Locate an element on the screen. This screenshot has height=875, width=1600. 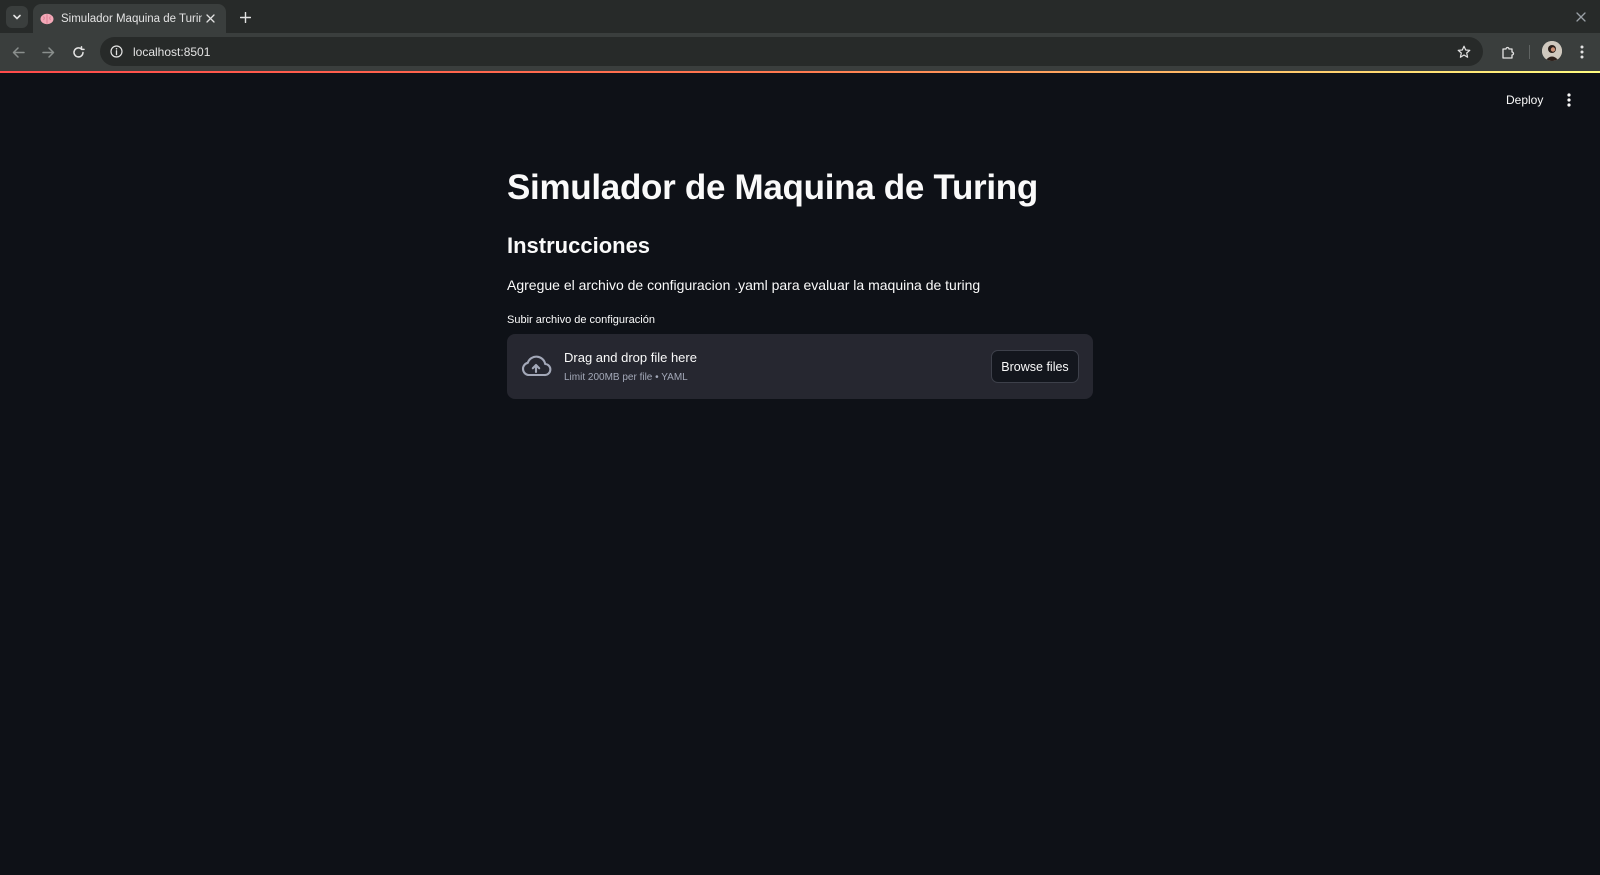
arrow-right-icon is located at coordinates (47, 52).